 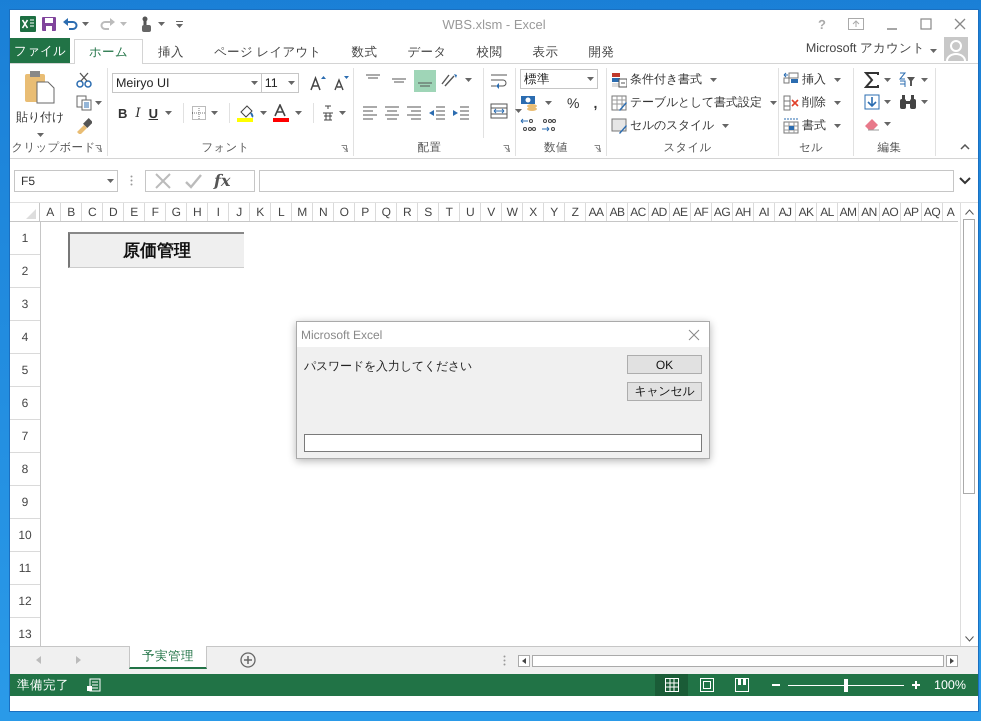 I want to click on add-sheet-icon, so click(x=248, y=660).